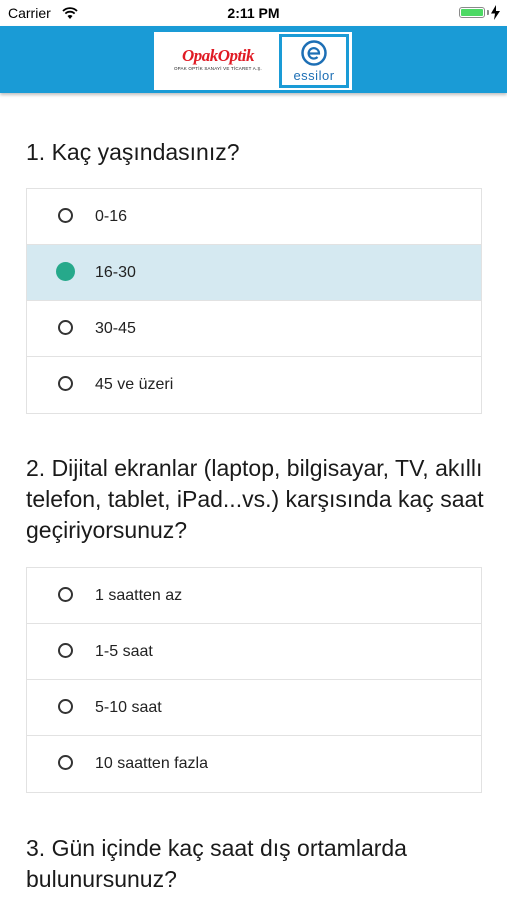 This screenshot has width=507, height=900. I want to click on option-label: 1 saatten az, so click(139, 595).